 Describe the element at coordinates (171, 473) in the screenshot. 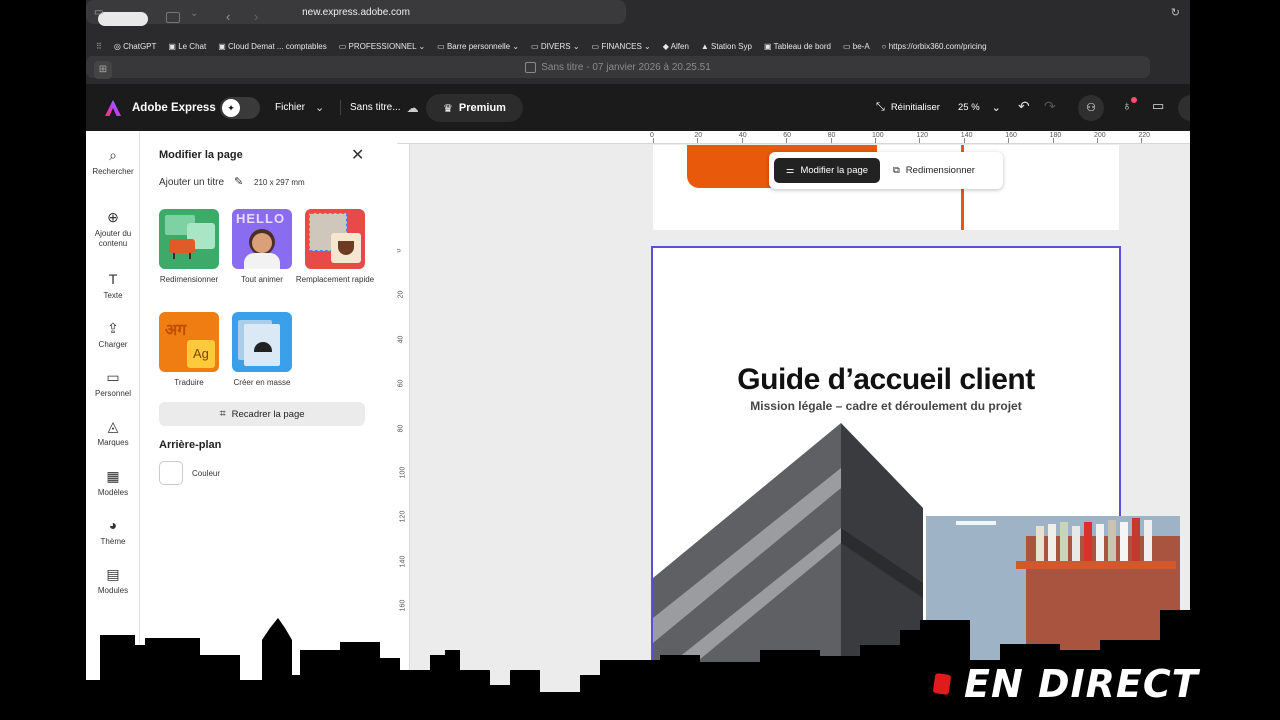

I see `color-swatch` at that location.